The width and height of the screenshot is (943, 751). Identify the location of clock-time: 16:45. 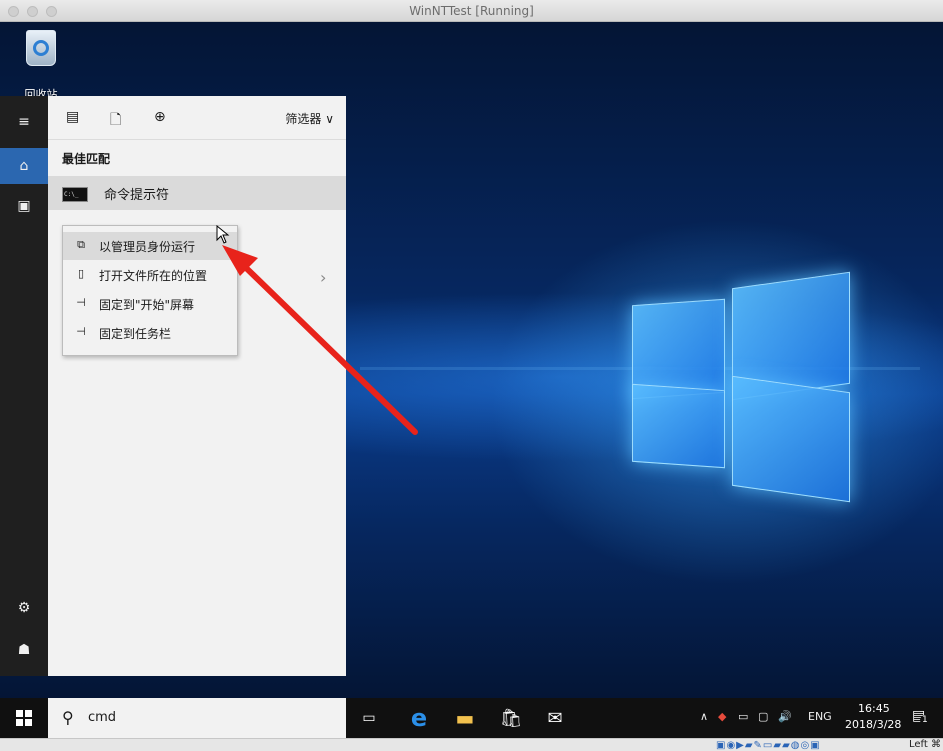
(874, 708).